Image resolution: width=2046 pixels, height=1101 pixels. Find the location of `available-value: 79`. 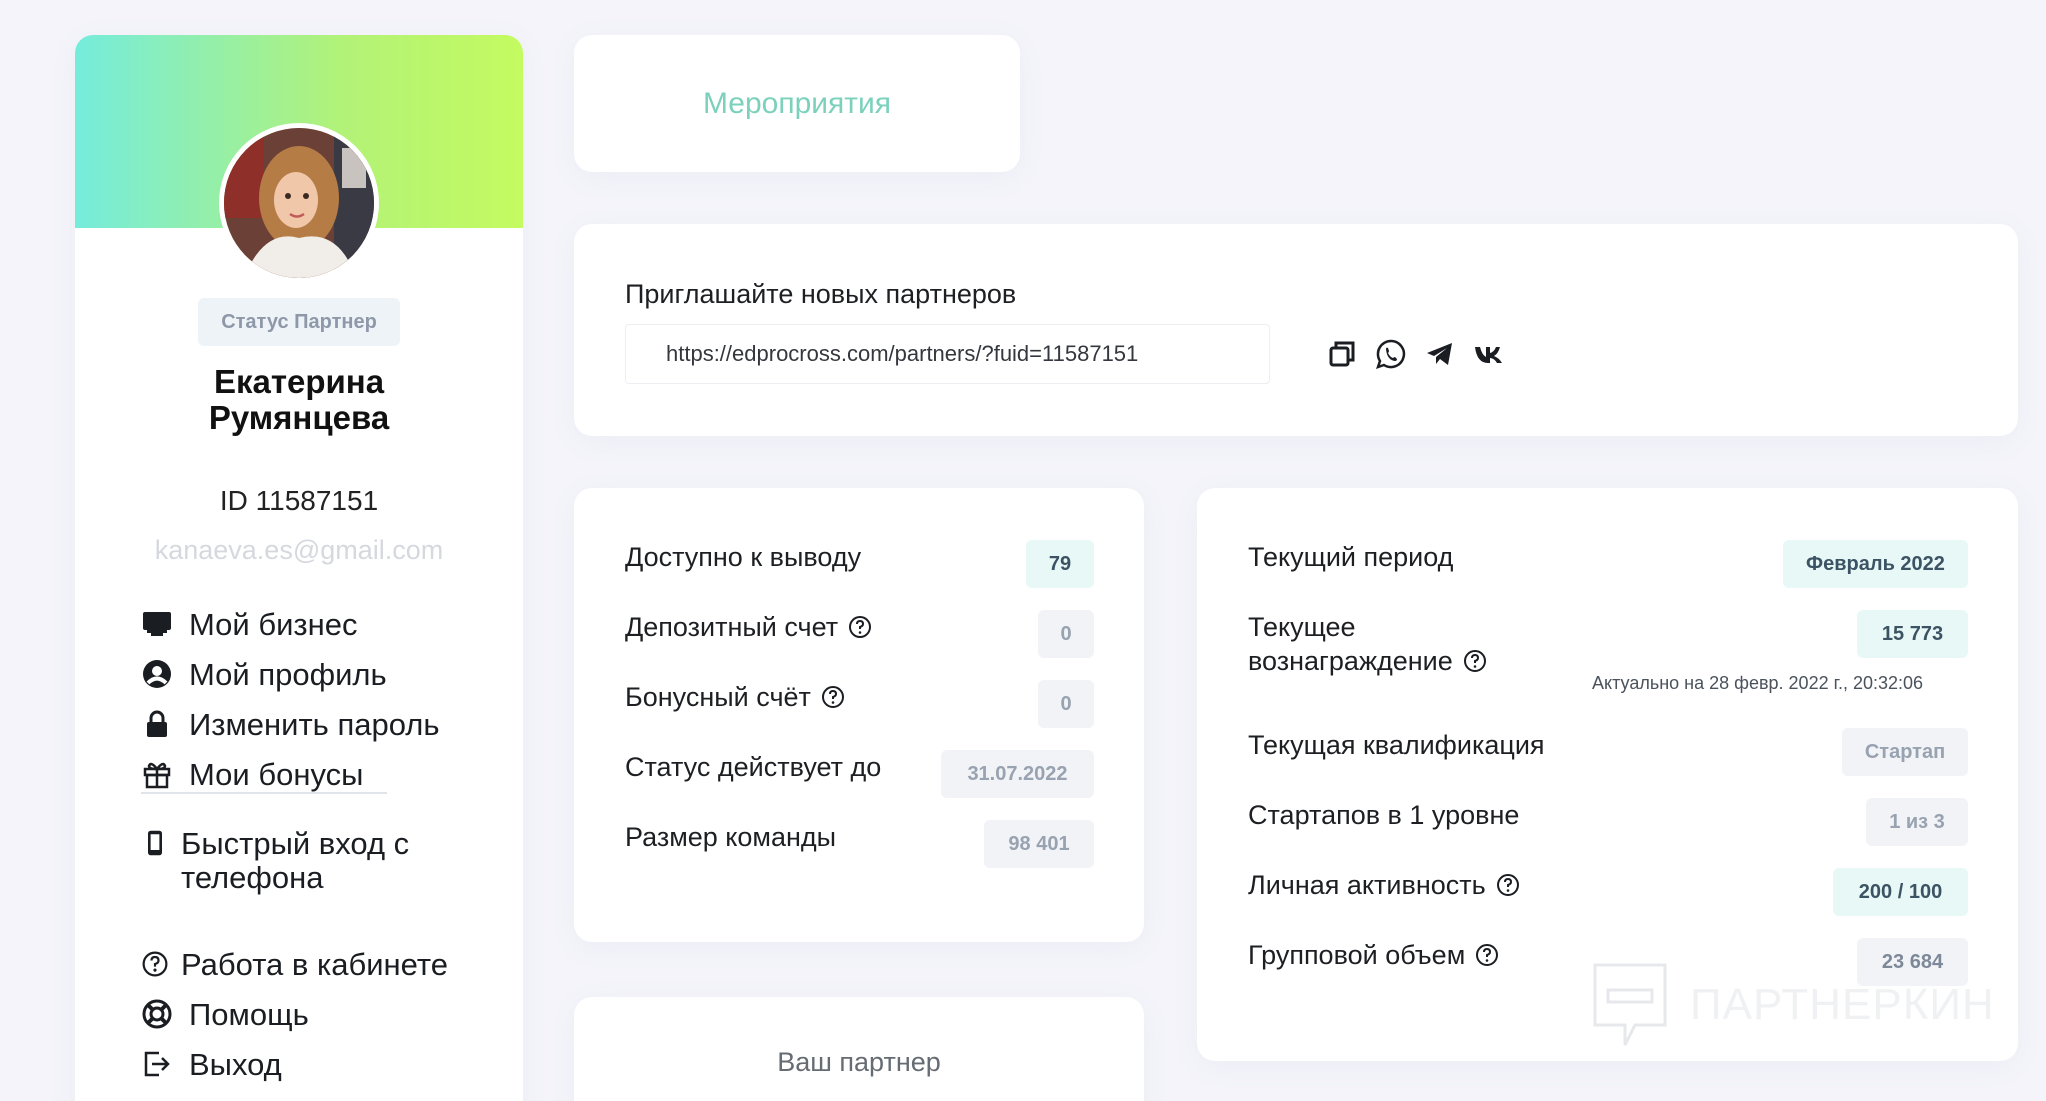

available-value: 79 is located at coordinates (1060, 564).